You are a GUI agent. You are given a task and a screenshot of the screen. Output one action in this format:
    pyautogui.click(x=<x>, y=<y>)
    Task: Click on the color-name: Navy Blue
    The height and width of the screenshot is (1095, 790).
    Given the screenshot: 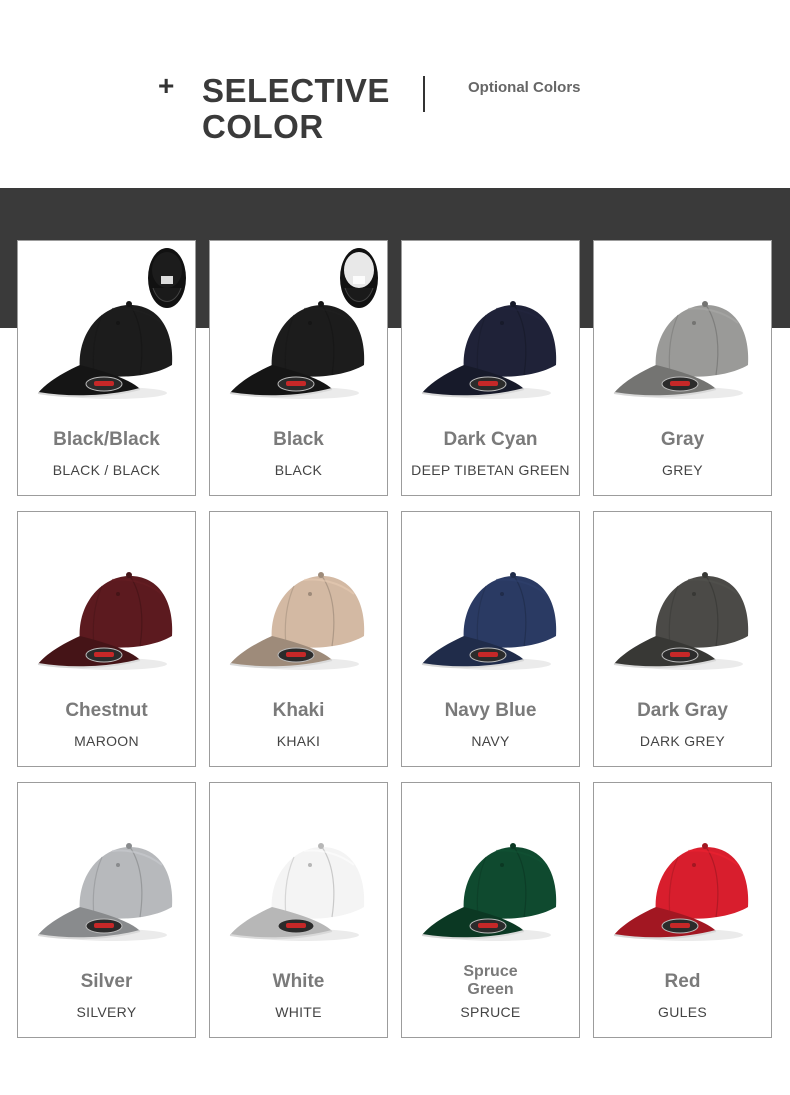 What is the action you would take?
    pyautogui.click(x=490, y=710)
    